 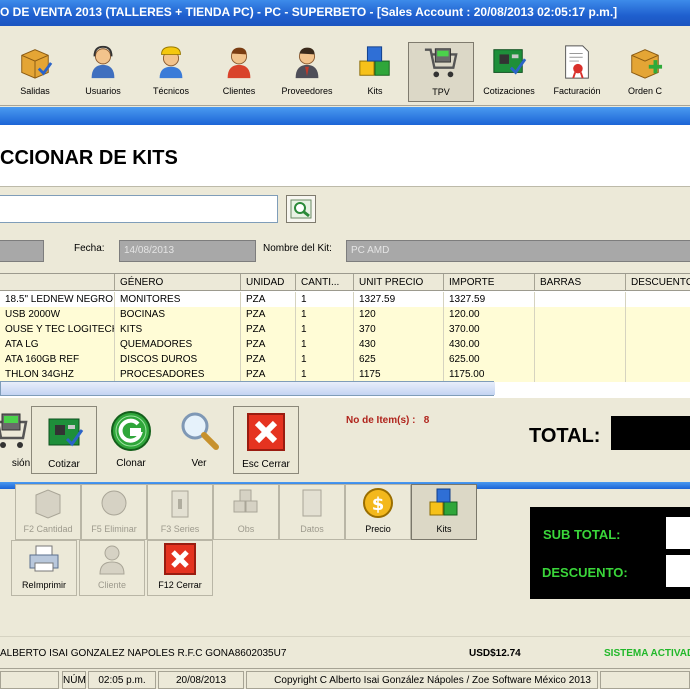 What do you see at coordinates (489, 329) in the screenshot?
I see `table-cell: 370.00` at bounding box center [489, 329].